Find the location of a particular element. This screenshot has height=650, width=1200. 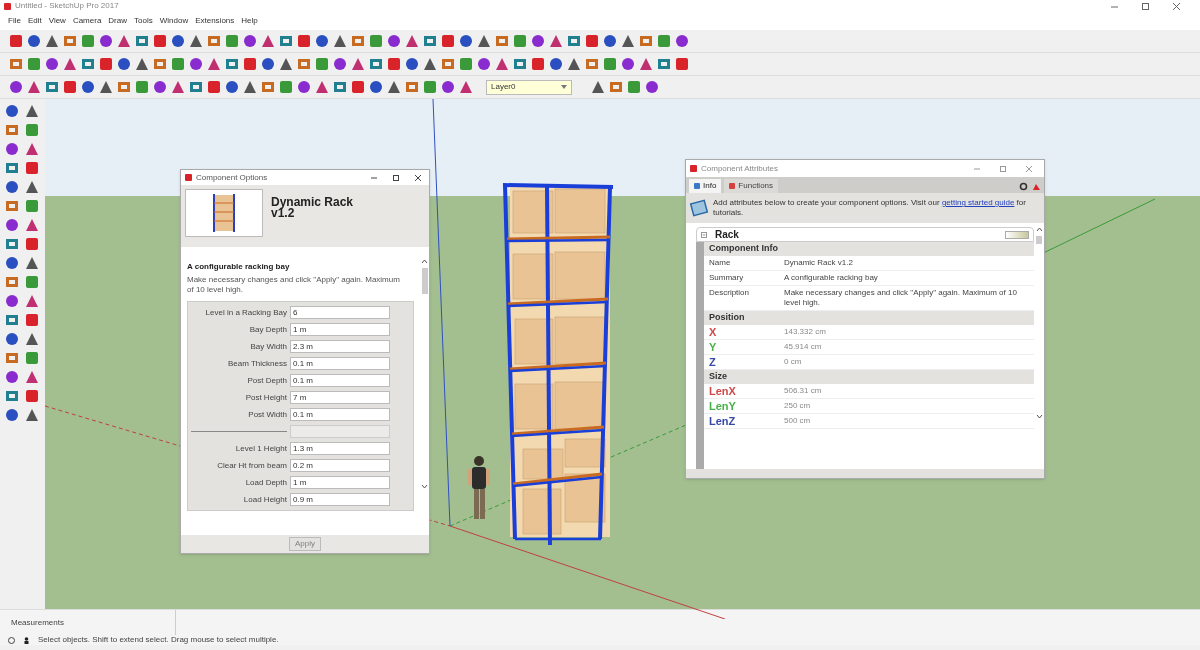

collapse-icon is located at coordinates (704, 234).